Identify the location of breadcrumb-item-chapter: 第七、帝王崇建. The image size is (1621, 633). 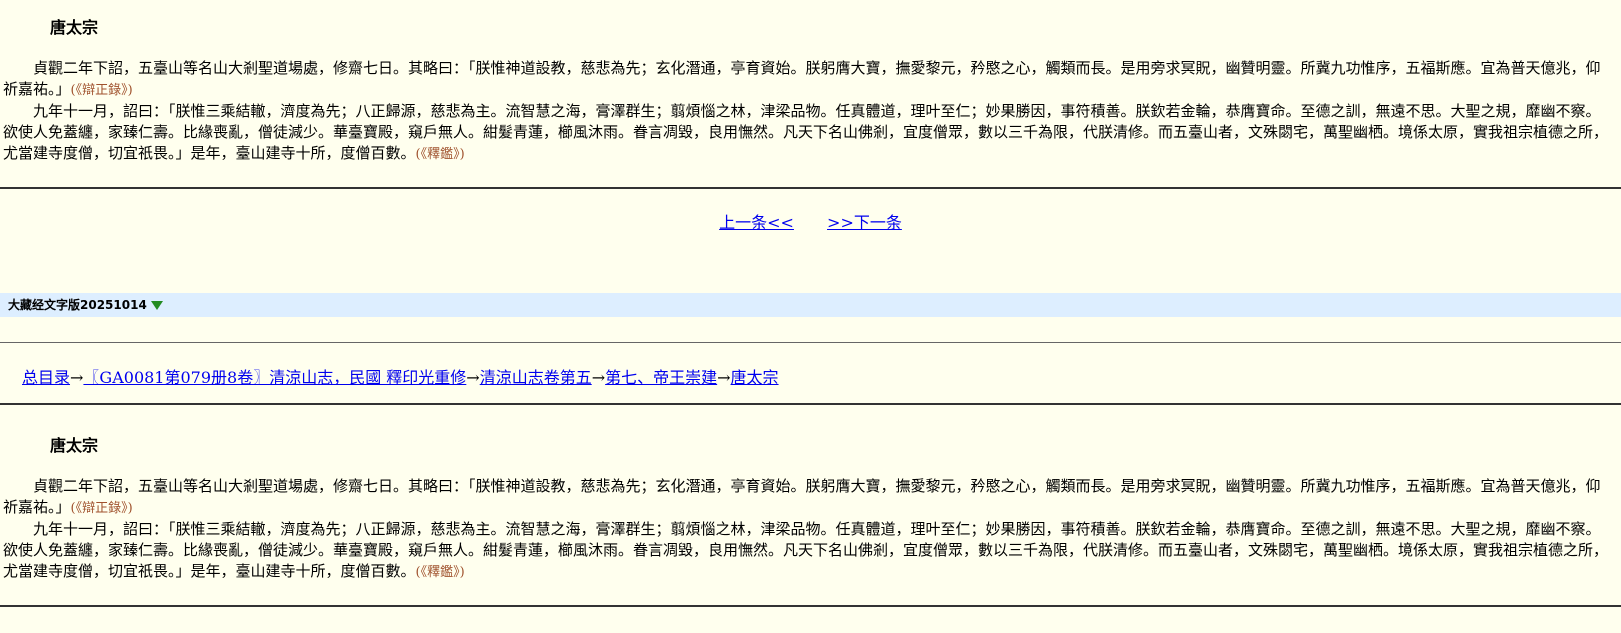
(661, 377).